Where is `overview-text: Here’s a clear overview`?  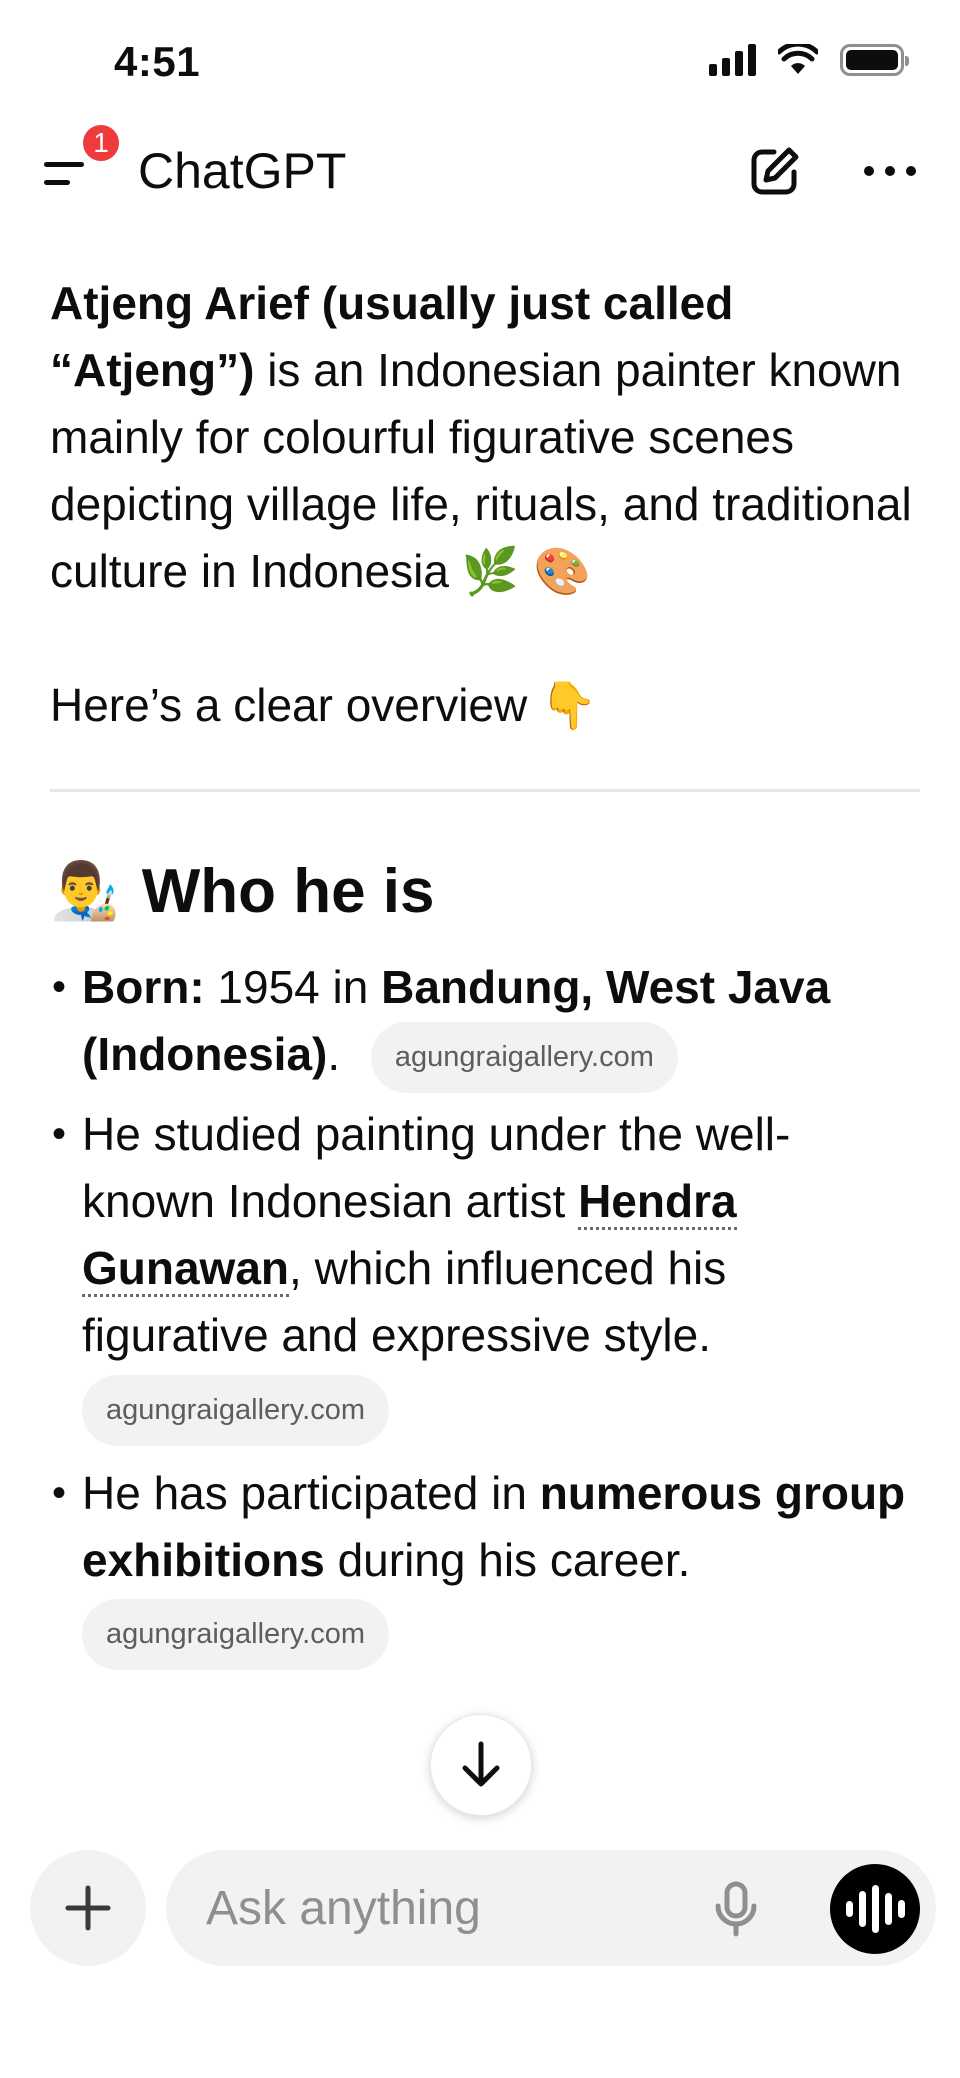 overview-text: Here’s a clear overview is located at coordinates (295, 705).